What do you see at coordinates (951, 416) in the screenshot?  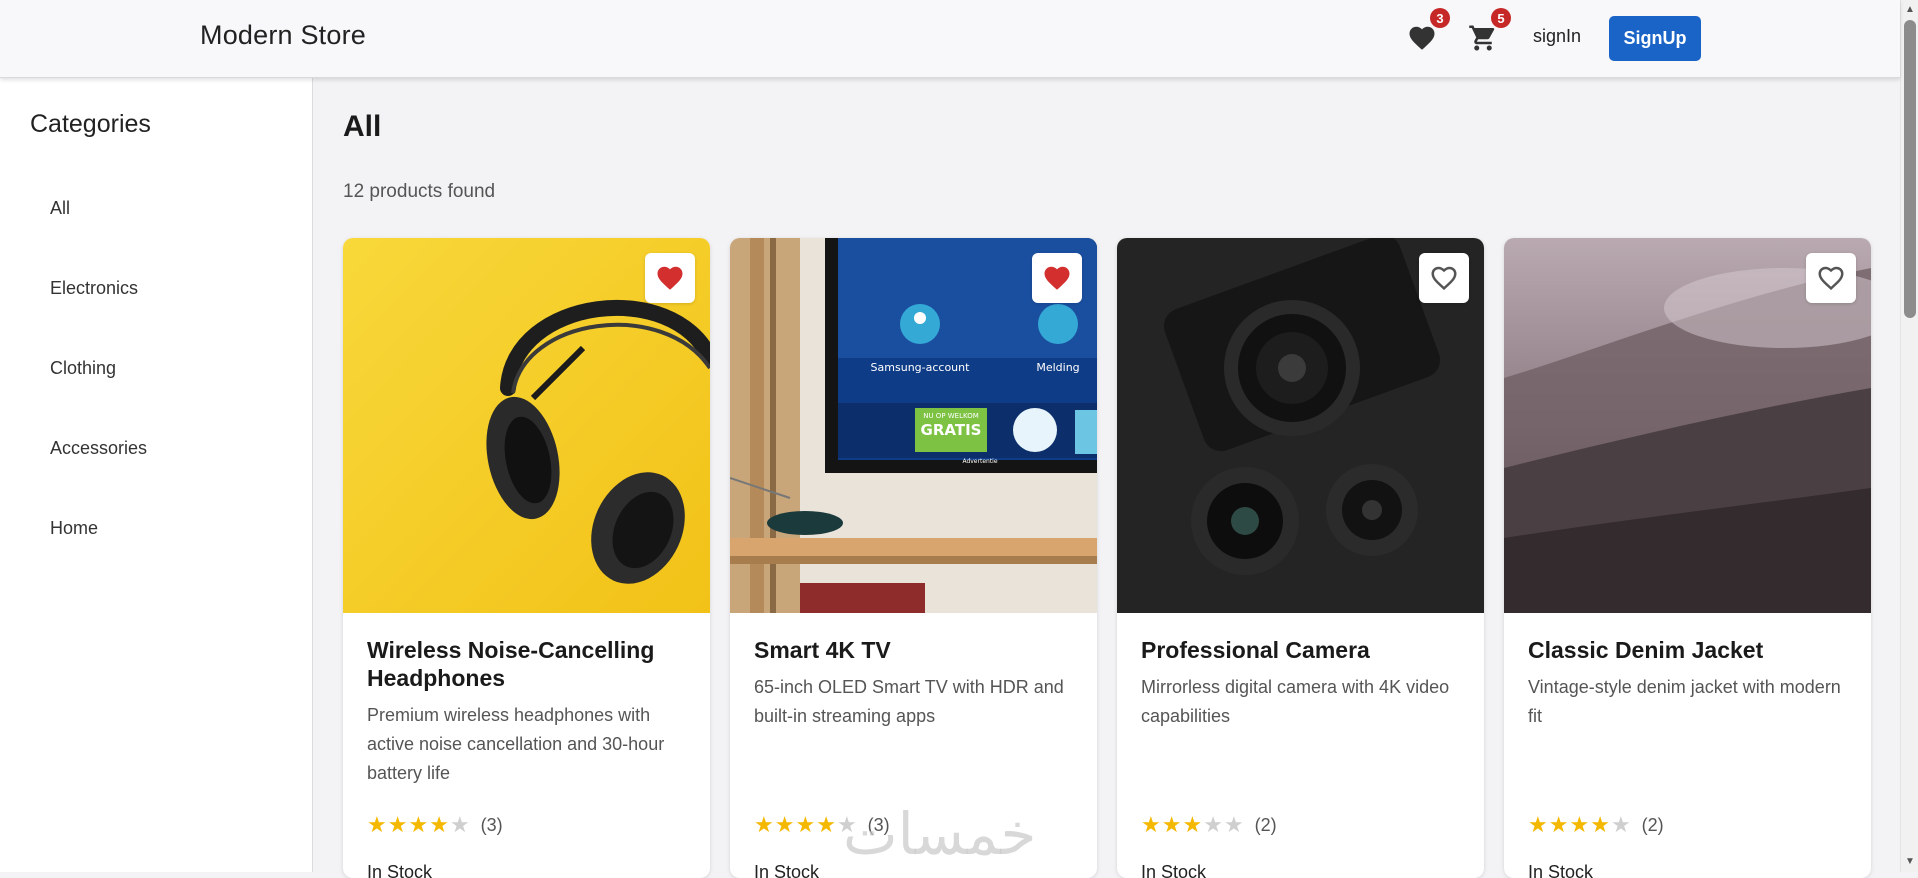 I see `tv-banner-top: NU OP WELKOM` at bounding box center [951, 416].